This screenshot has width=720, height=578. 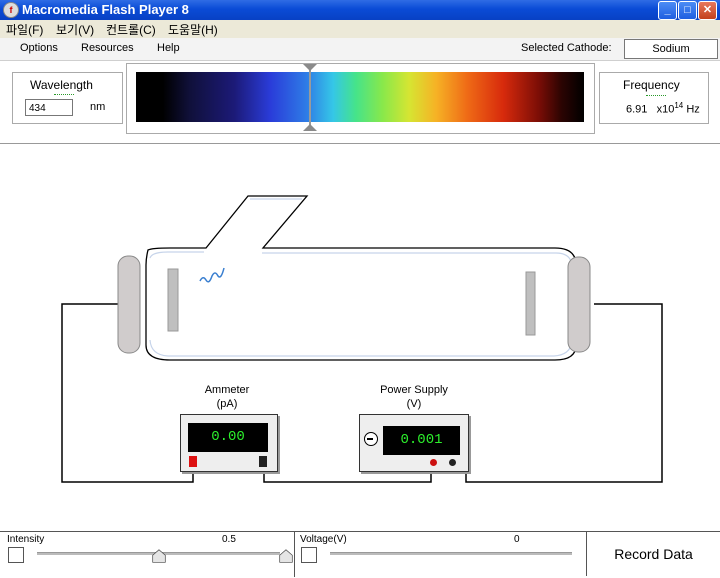 I want to click on anode-plate, so click(x=530, y=303).